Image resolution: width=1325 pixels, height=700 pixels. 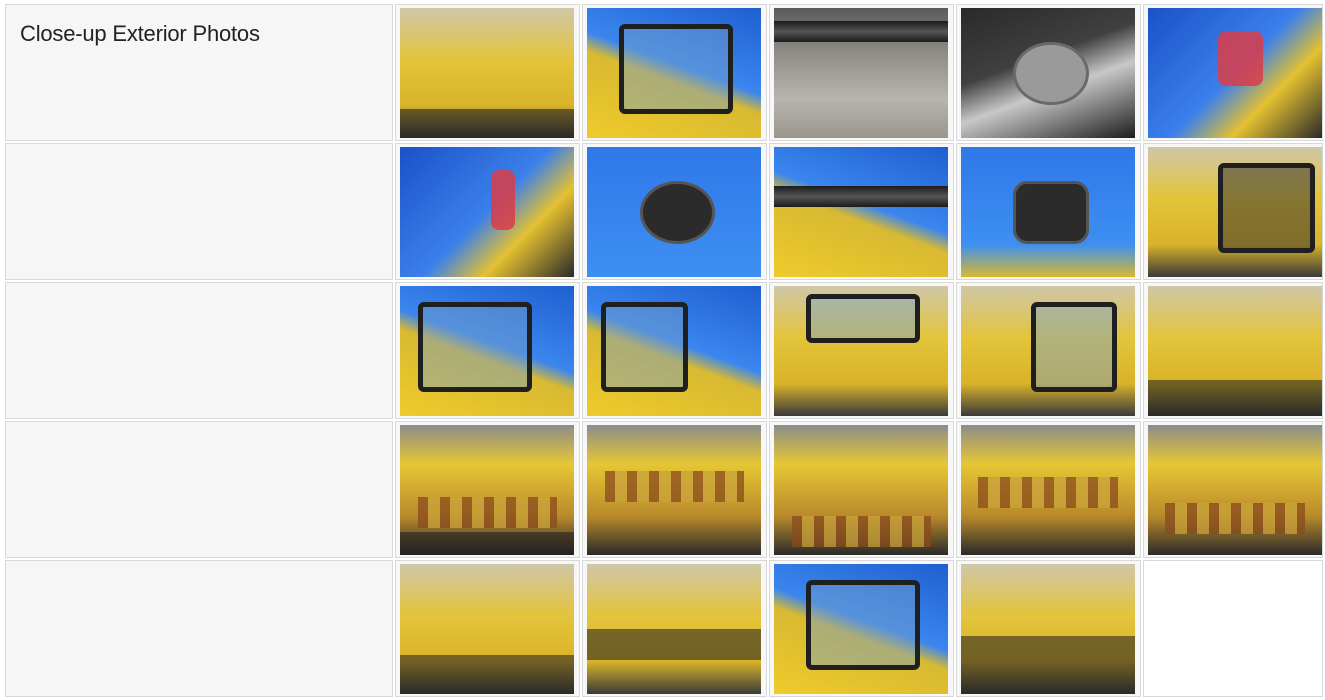 I want to click on photo-thumbnail-round-work-light, so click(x=674, y=212).